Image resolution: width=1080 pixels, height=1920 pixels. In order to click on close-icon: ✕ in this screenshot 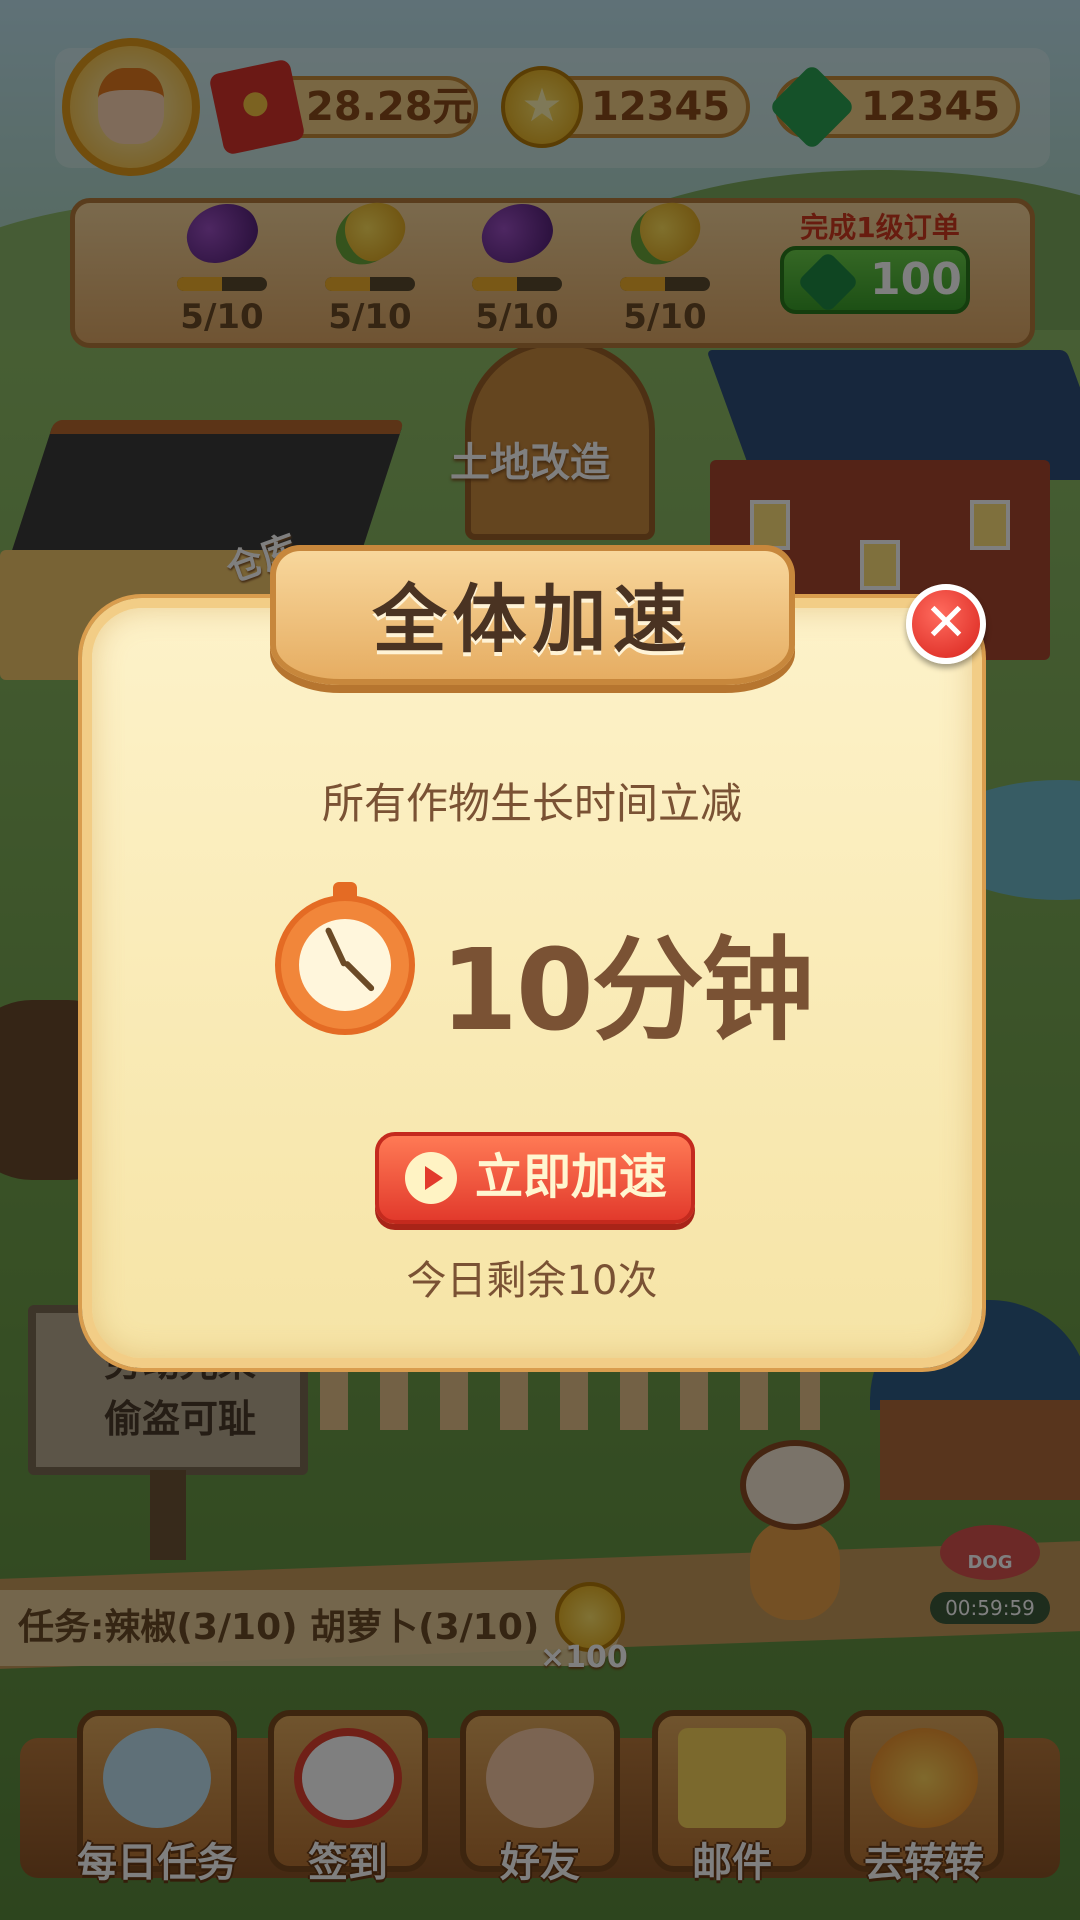, I will do `click(946, 623)`.